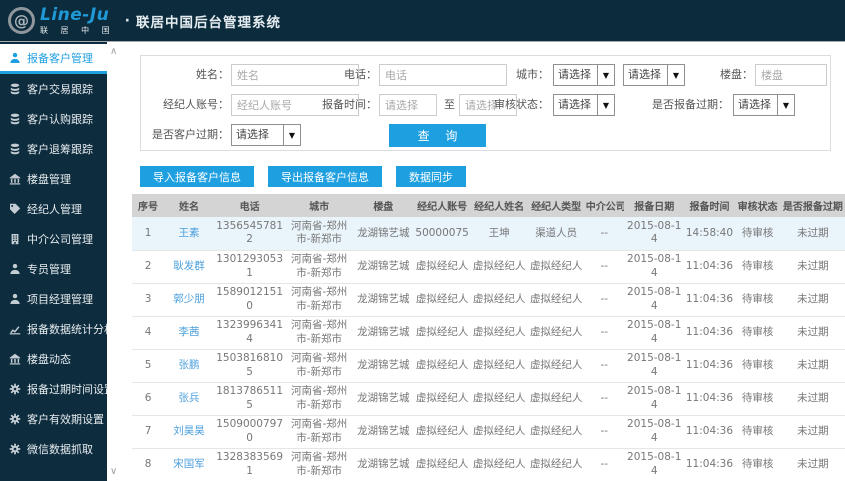 The width and height of the screenshot is (845, 481). What do you see at coordinates (408, 105) in the screenshot?
I see `report-time-from-input` at bounding box center [408, 105].